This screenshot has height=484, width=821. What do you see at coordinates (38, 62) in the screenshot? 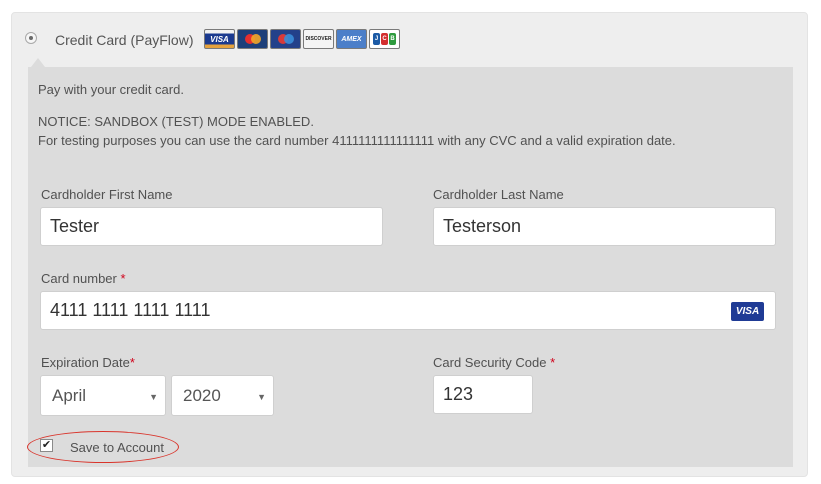
I see `panel-pointer` at bounding box center [38, 62].